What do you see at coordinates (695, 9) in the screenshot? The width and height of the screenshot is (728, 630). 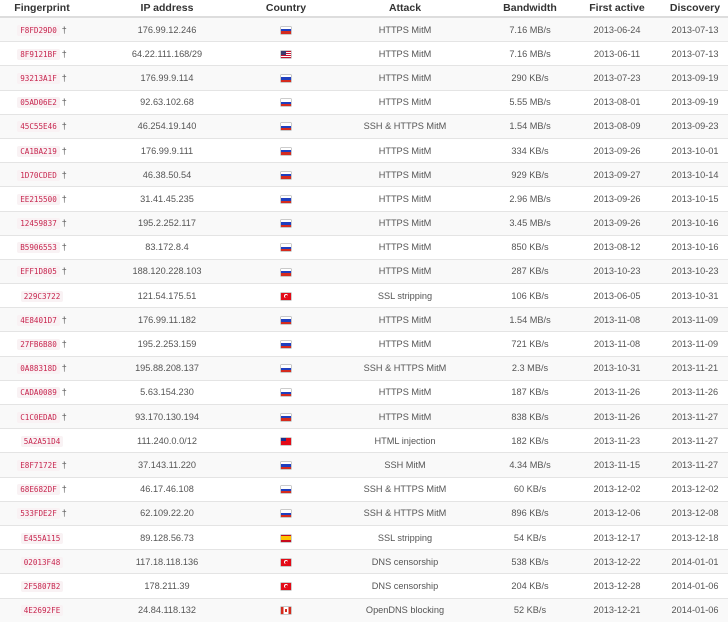 I see `header-discovery: Discovery` at bounding box center [695, 9].